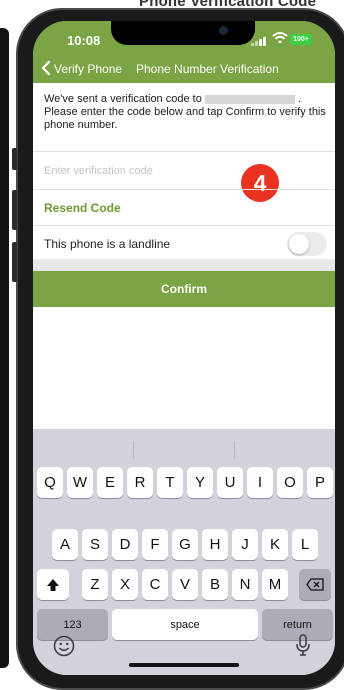  I want to click on key-v: V, so click(185, 584).